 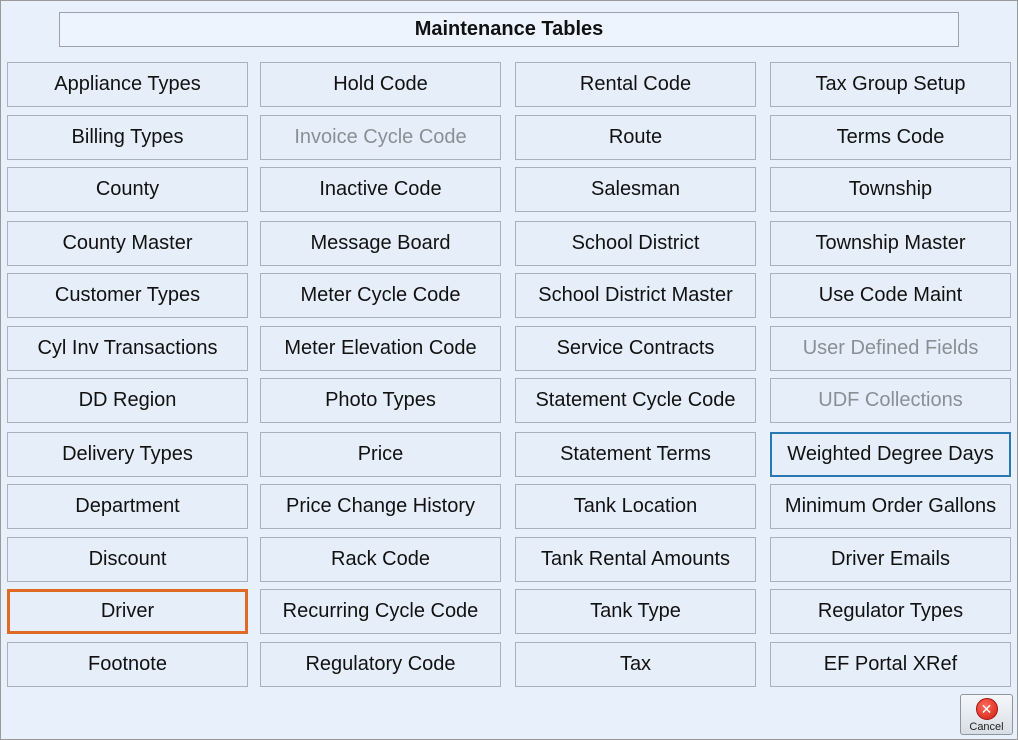 What do you see at coordinates (127, 664) in the screenshot?
I see `footnote-button: Footnote` at bounding box center [127, 664].